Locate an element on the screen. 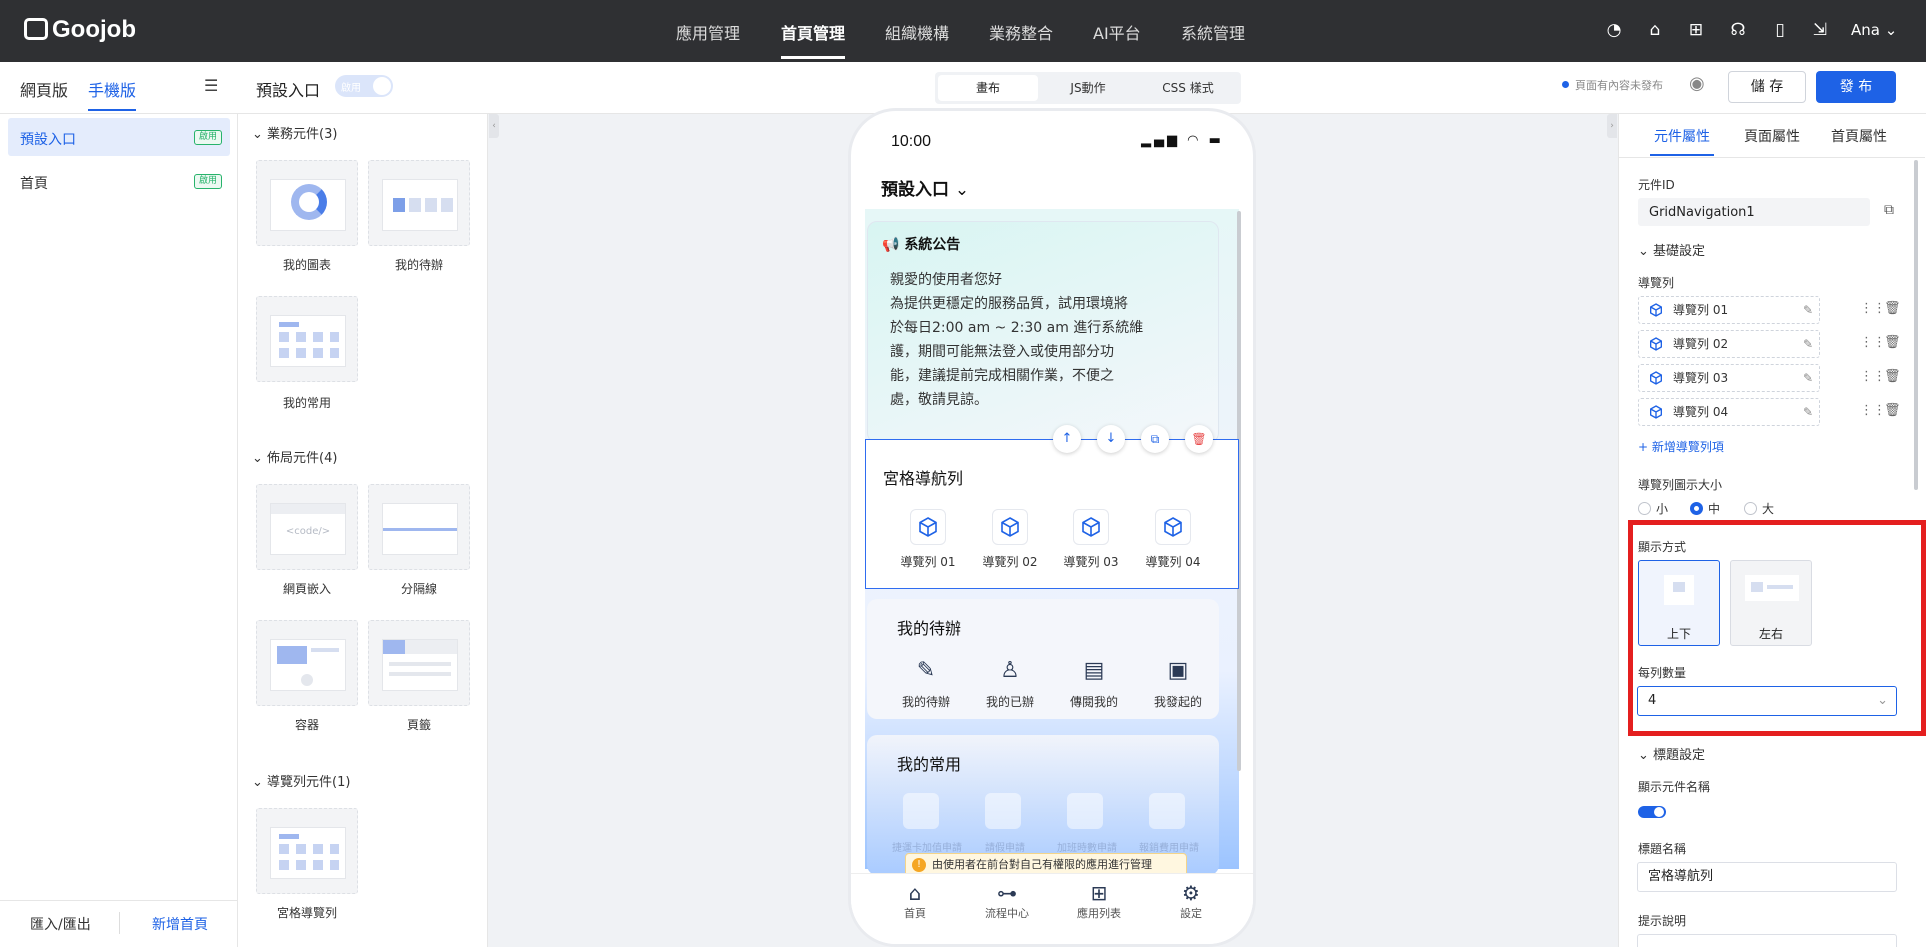  component-web-embed: <code/> is located at coordinates (307, 527).